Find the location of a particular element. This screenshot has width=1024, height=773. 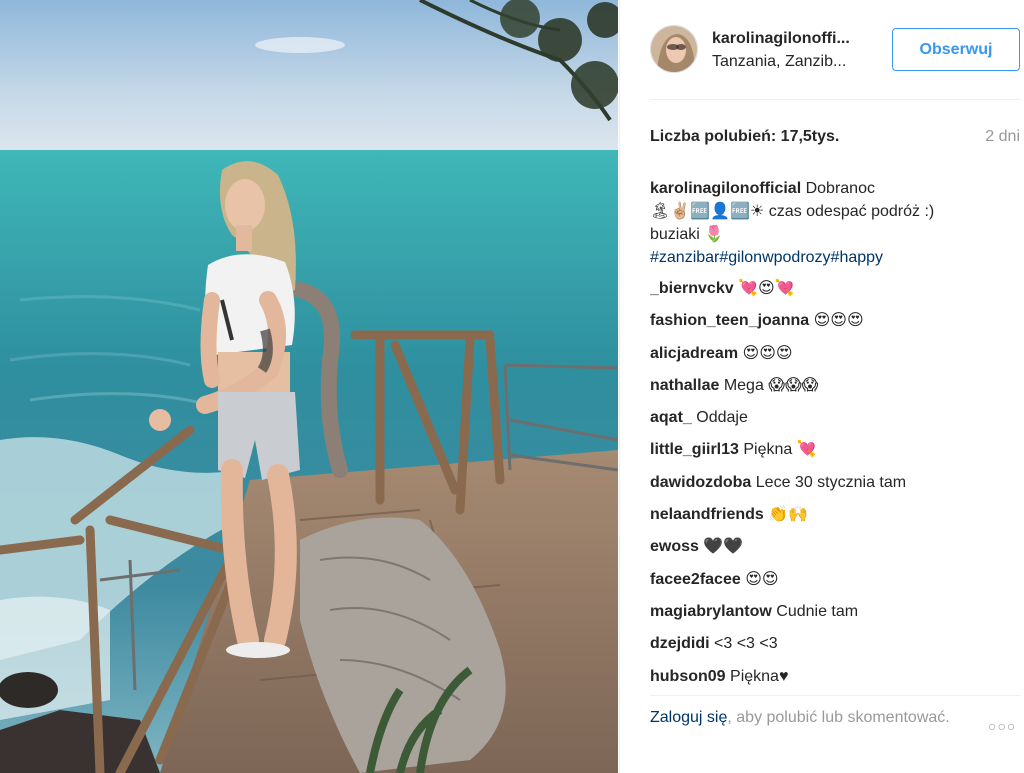

comment-username: hubson09 is located at coordinates (688, 676).